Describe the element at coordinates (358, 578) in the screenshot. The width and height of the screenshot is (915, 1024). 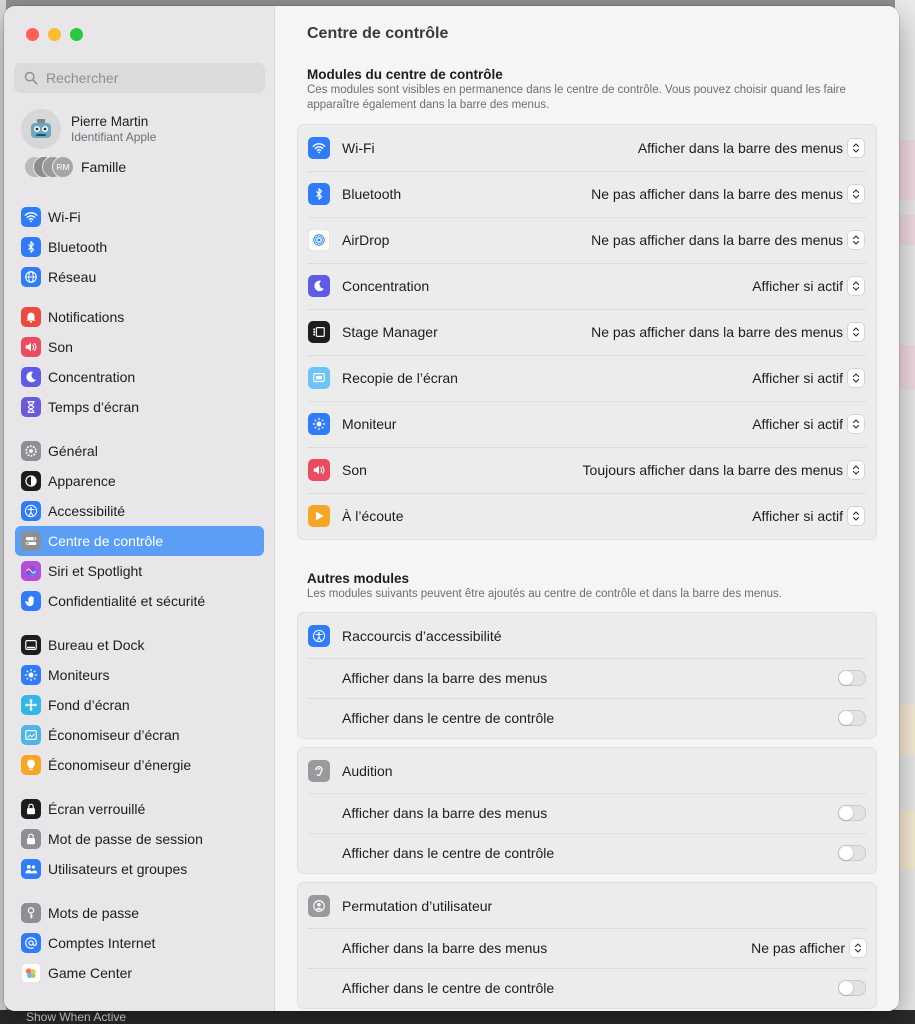
I see `other-section-title: Autres modules` at that location.